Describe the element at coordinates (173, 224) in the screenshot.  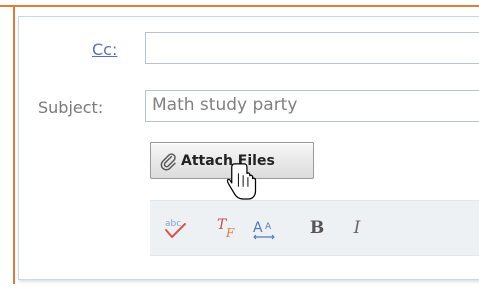
I see `svg-text: abc` at that location.